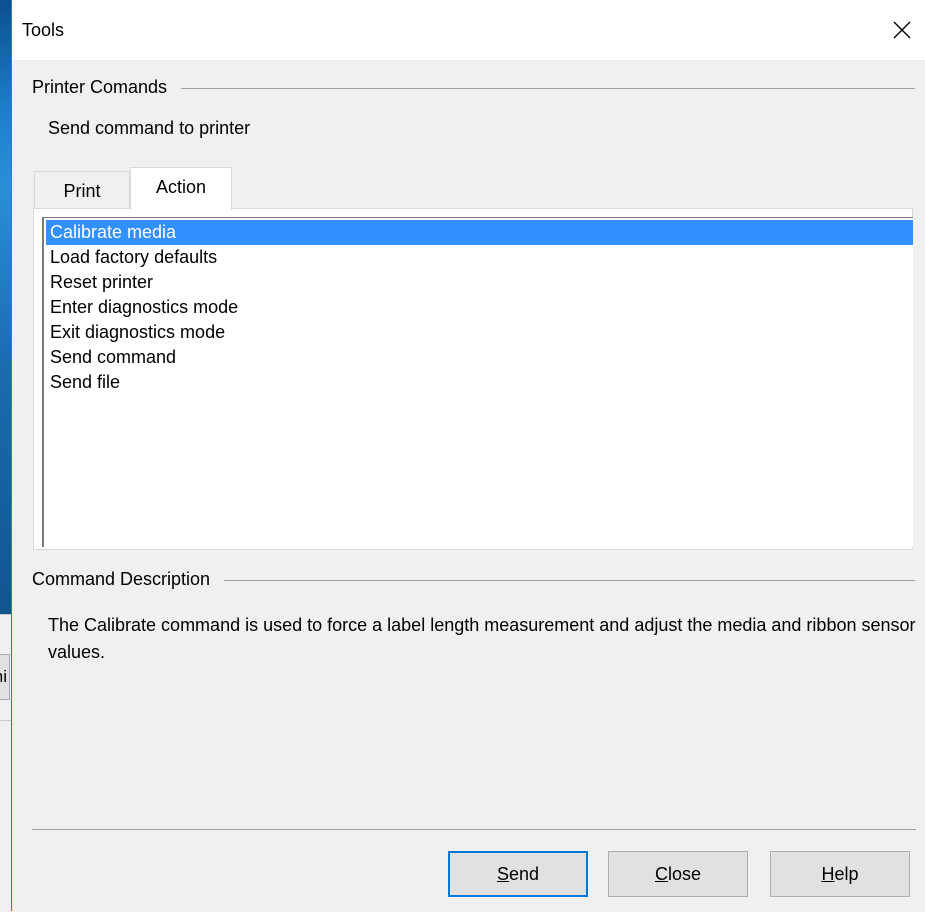  Describe the element at coordinates (479, 332) in the screenshot. I see `list-item-exit-diagnostics-mode: Exit diagnostics mode` at that location.